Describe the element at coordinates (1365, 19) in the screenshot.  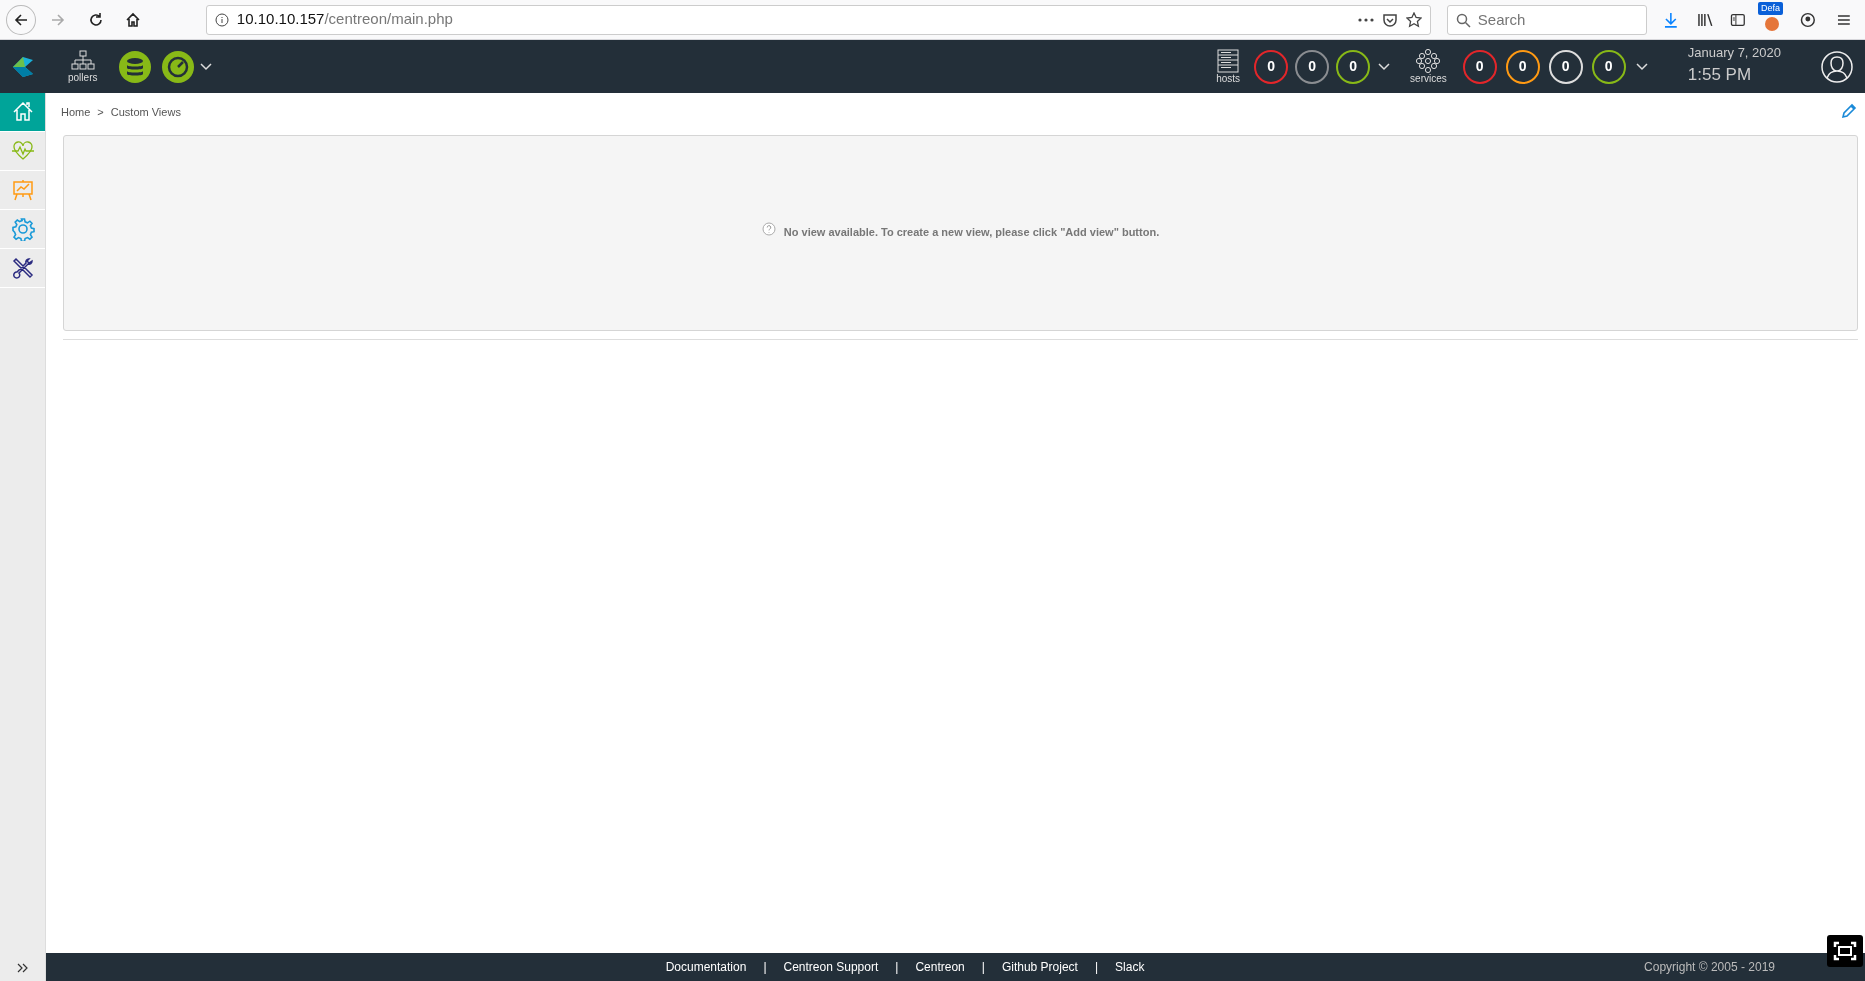
I see `more-icon` at that location.